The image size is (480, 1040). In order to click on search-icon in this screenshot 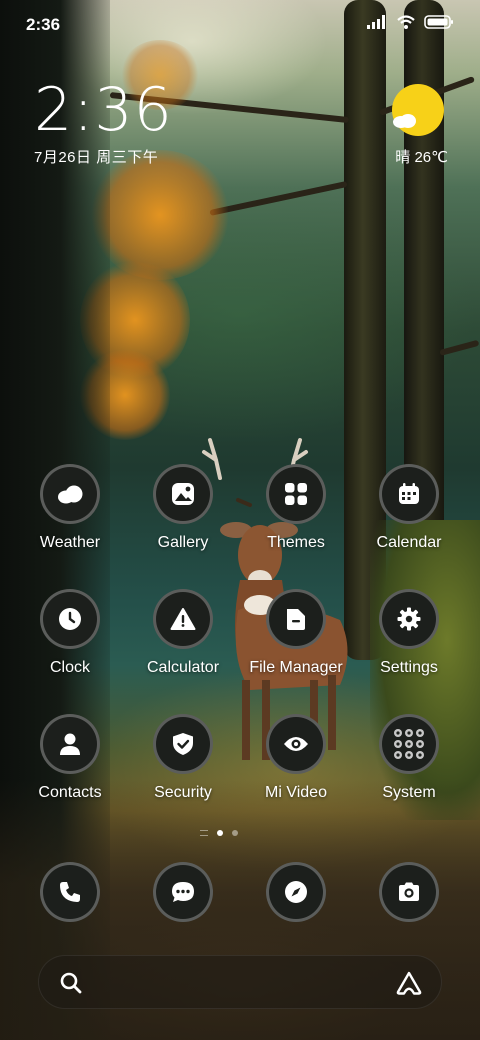, I will do `click(71, 983)`.